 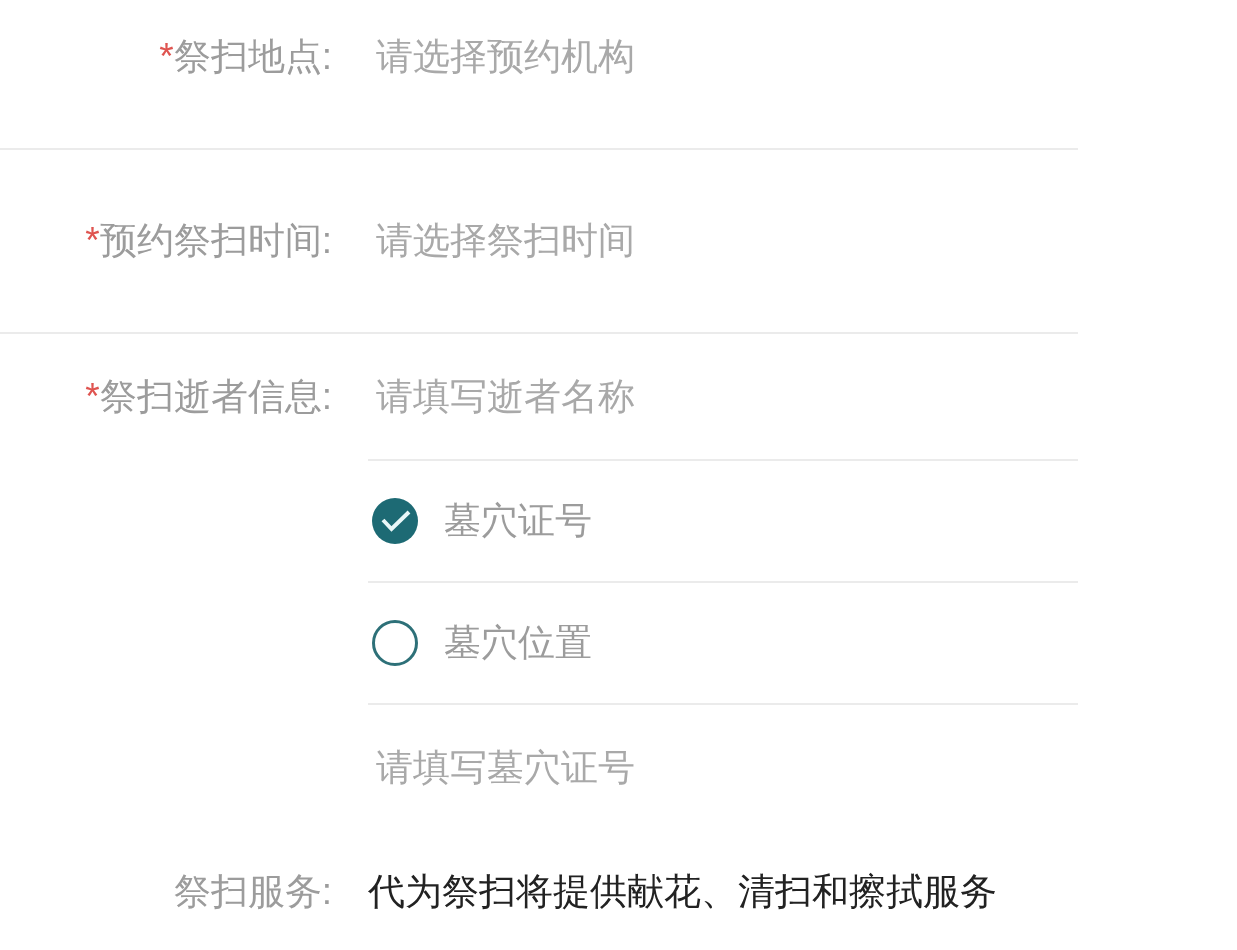 What do you see at coordinates (208, 241) in the screenshot?
I see `field-label: *预约祭扫时间:` at bounding box center [208, 241].